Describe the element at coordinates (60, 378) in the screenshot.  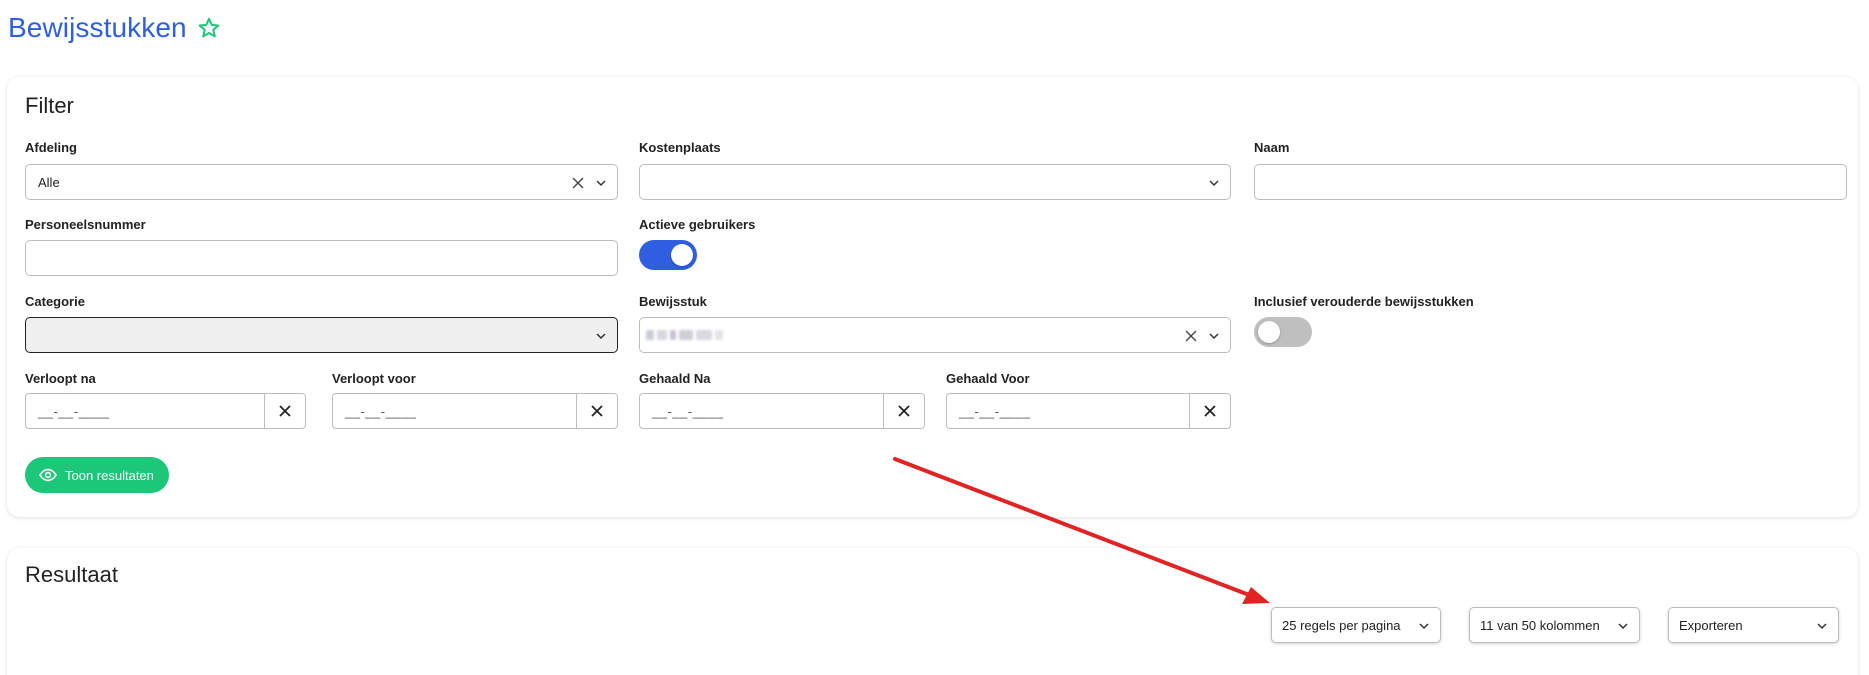
I see `verloopt-na-label: Verloopt na` at that location.